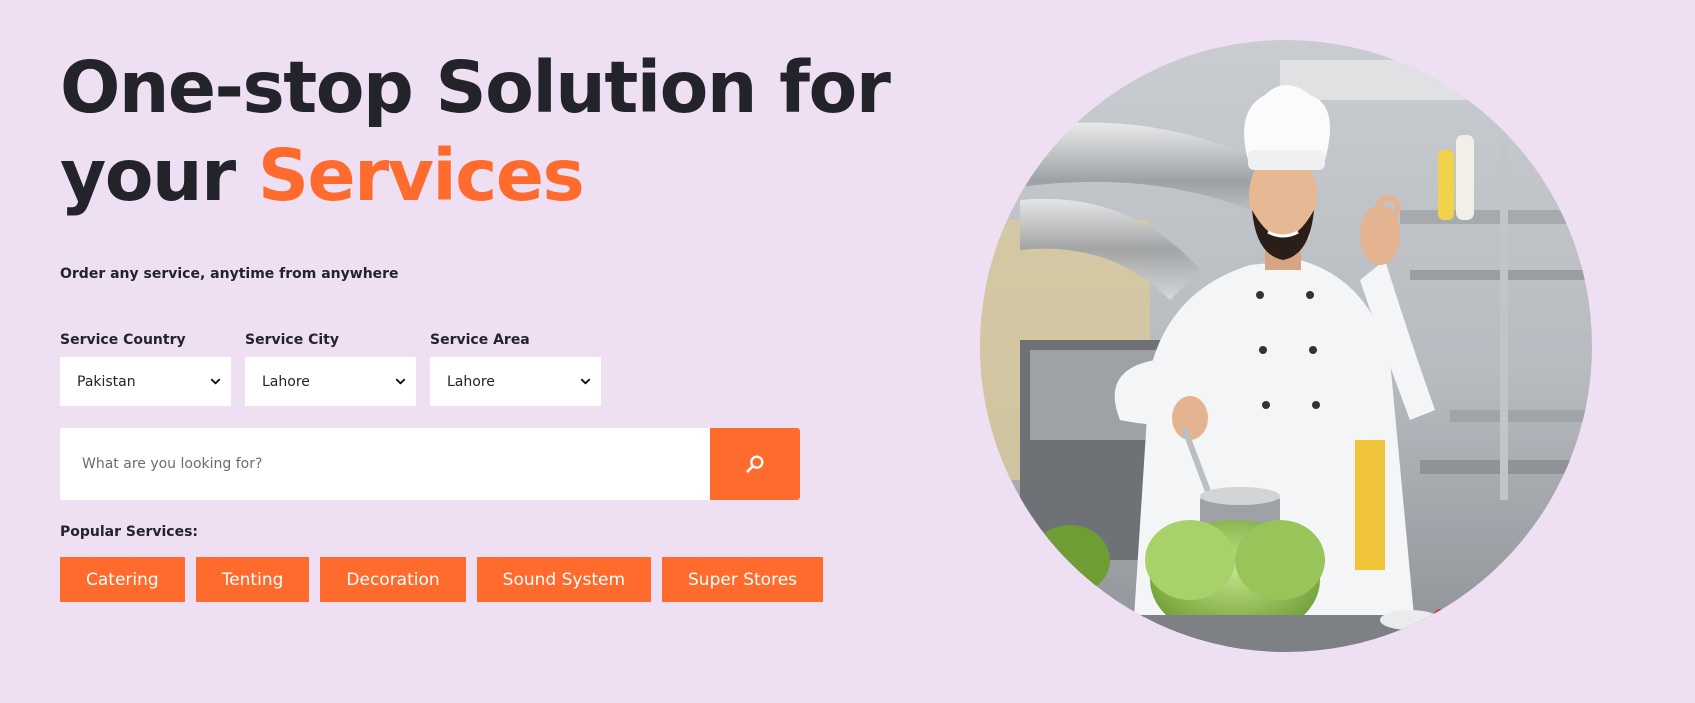 Image resolution: width=1695 pixels, height=703 pixels. Describe the element at coordinates (123, 340) in the screenshot. I see `country-select-label: Service Country` at that location.